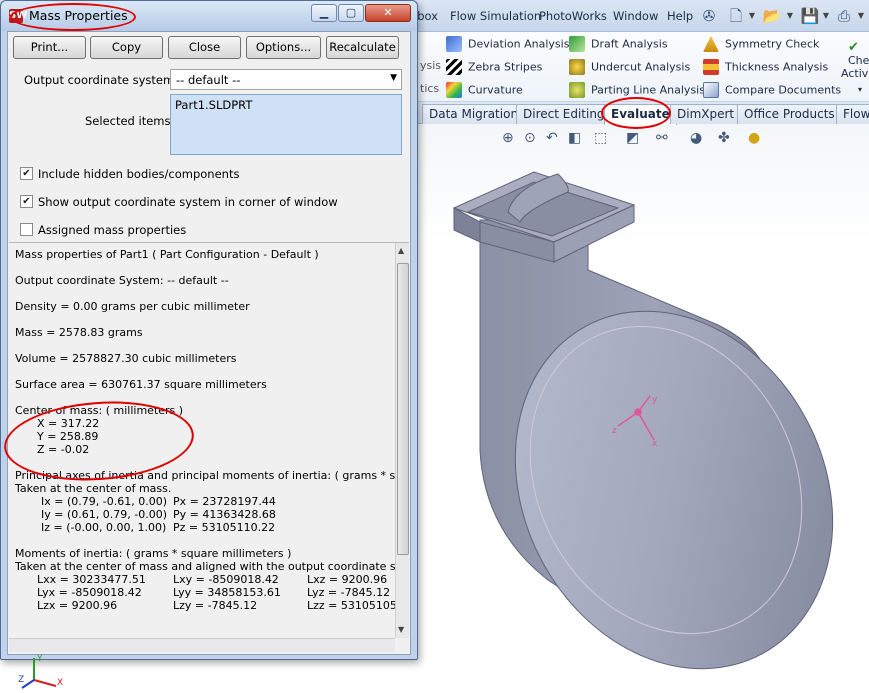 The width and height of the screenshot is (869, 693). I want to click on hide-show-items-icon: ⚯, so click(662, 138).